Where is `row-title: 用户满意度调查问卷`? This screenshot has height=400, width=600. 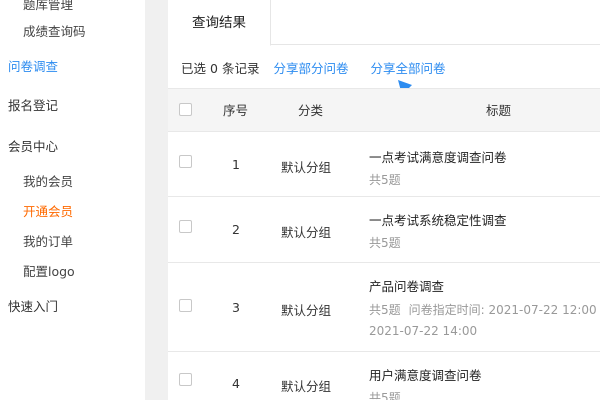
row-title: 用户满意度调查问卷 is located at coordinates (425, 374).